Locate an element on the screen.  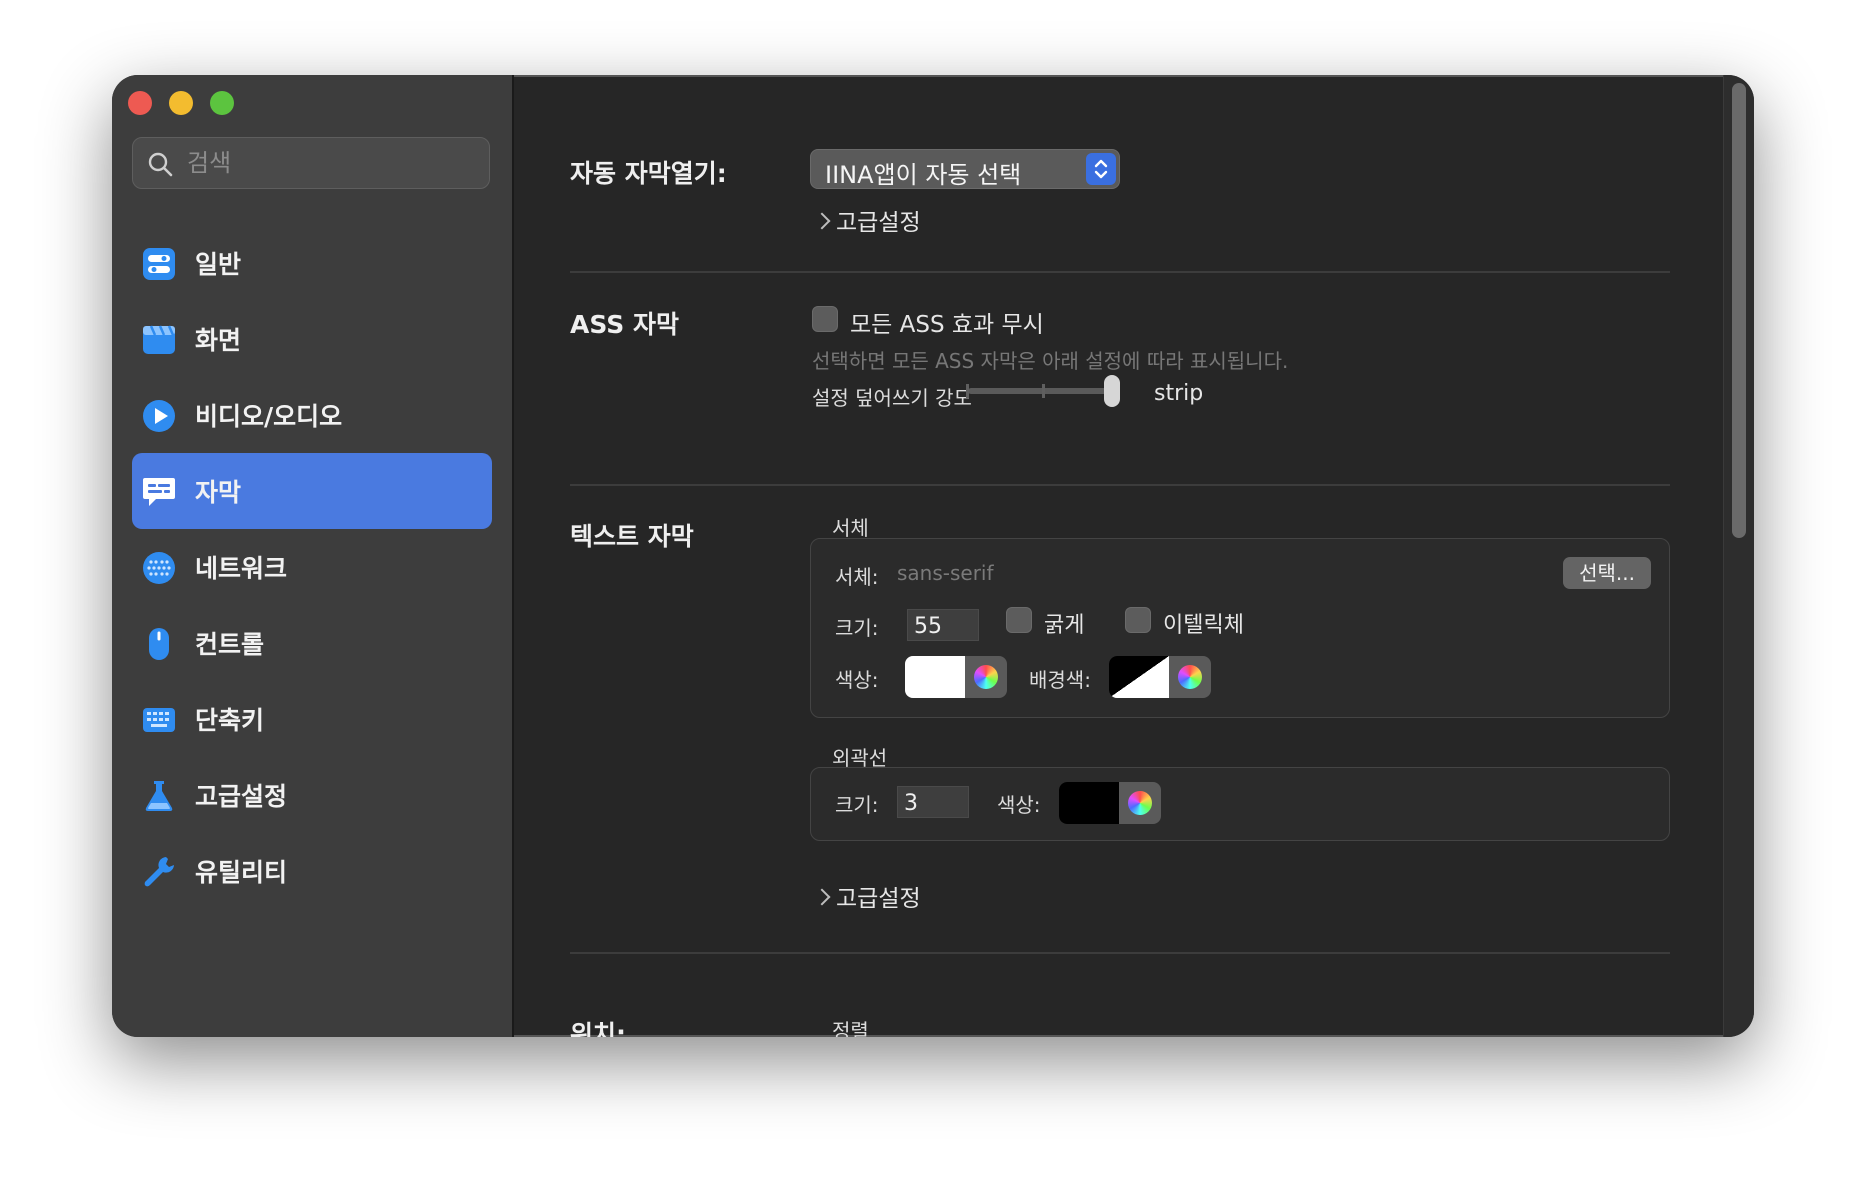
text-sub-advanced-disclosure: 고급설정 is located at coordinates (873, 896).